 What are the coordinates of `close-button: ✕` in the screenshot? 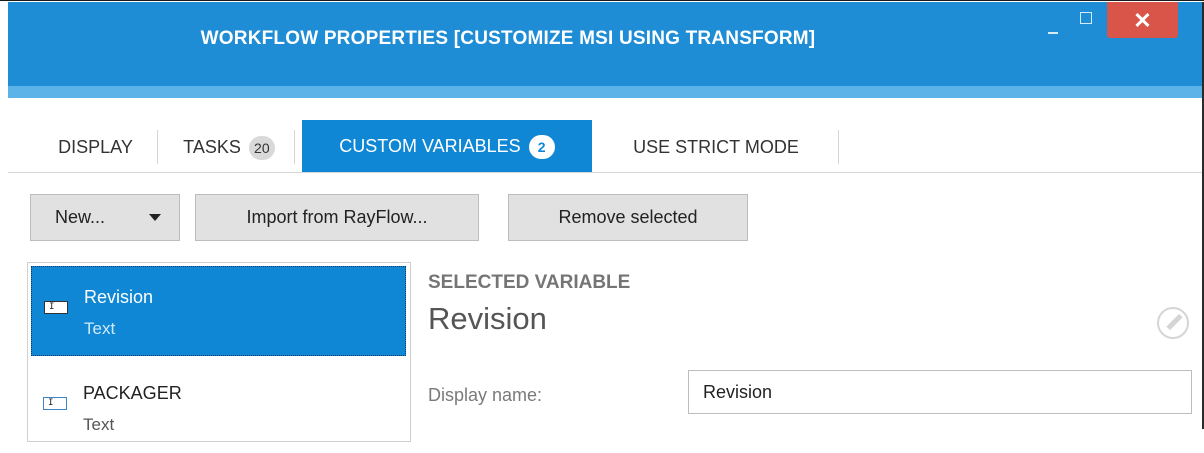 It's located at (1142, 20).